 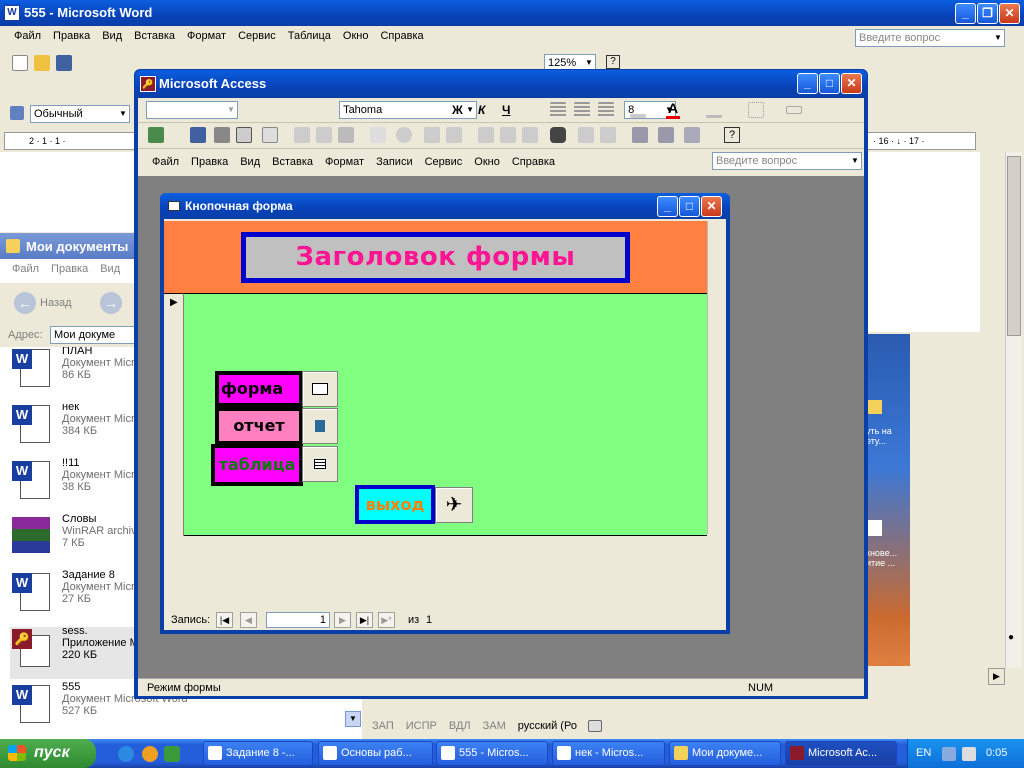 I want to click on word-vscrollbar: ●, so click(x=1013, y=410).